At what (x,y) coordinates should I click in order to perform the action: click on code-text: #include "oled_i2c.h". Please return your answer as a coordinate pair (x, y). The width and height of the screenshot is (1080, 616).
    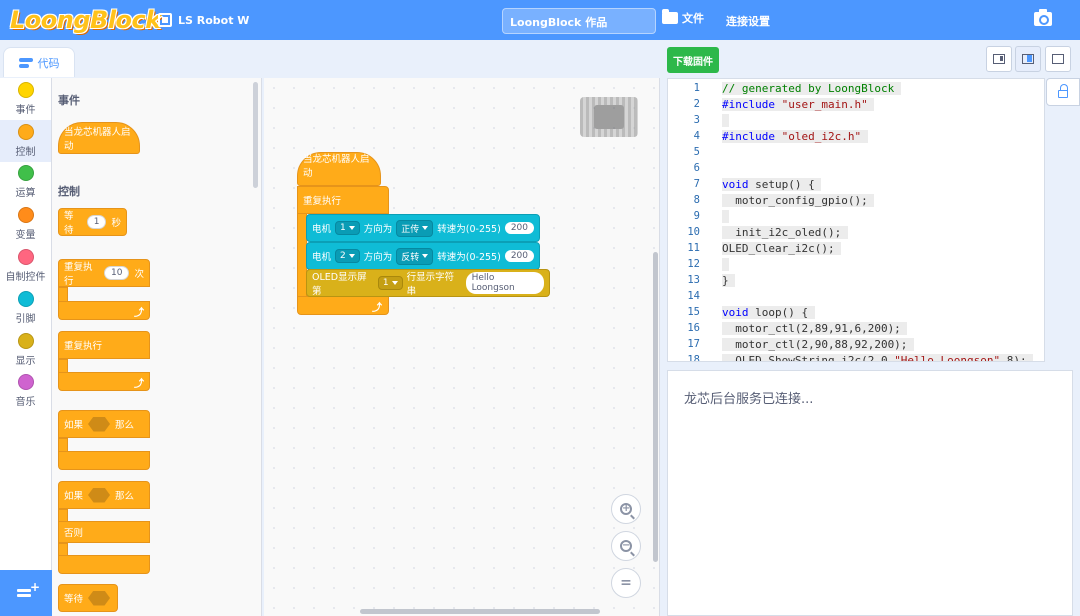
    Looking at the image, I should click on (795, 136).